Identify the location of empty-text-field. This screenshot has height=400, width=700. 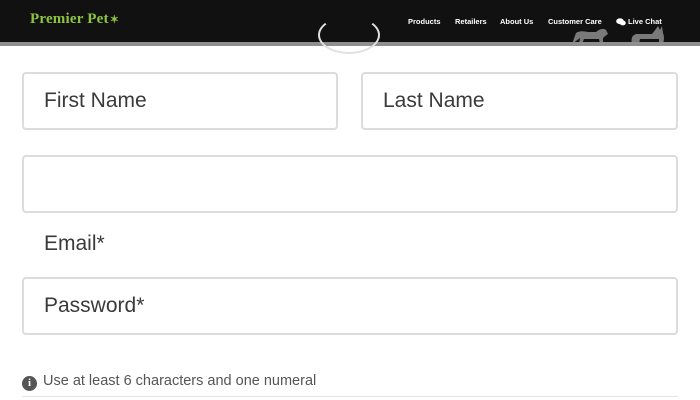
(350, 184).